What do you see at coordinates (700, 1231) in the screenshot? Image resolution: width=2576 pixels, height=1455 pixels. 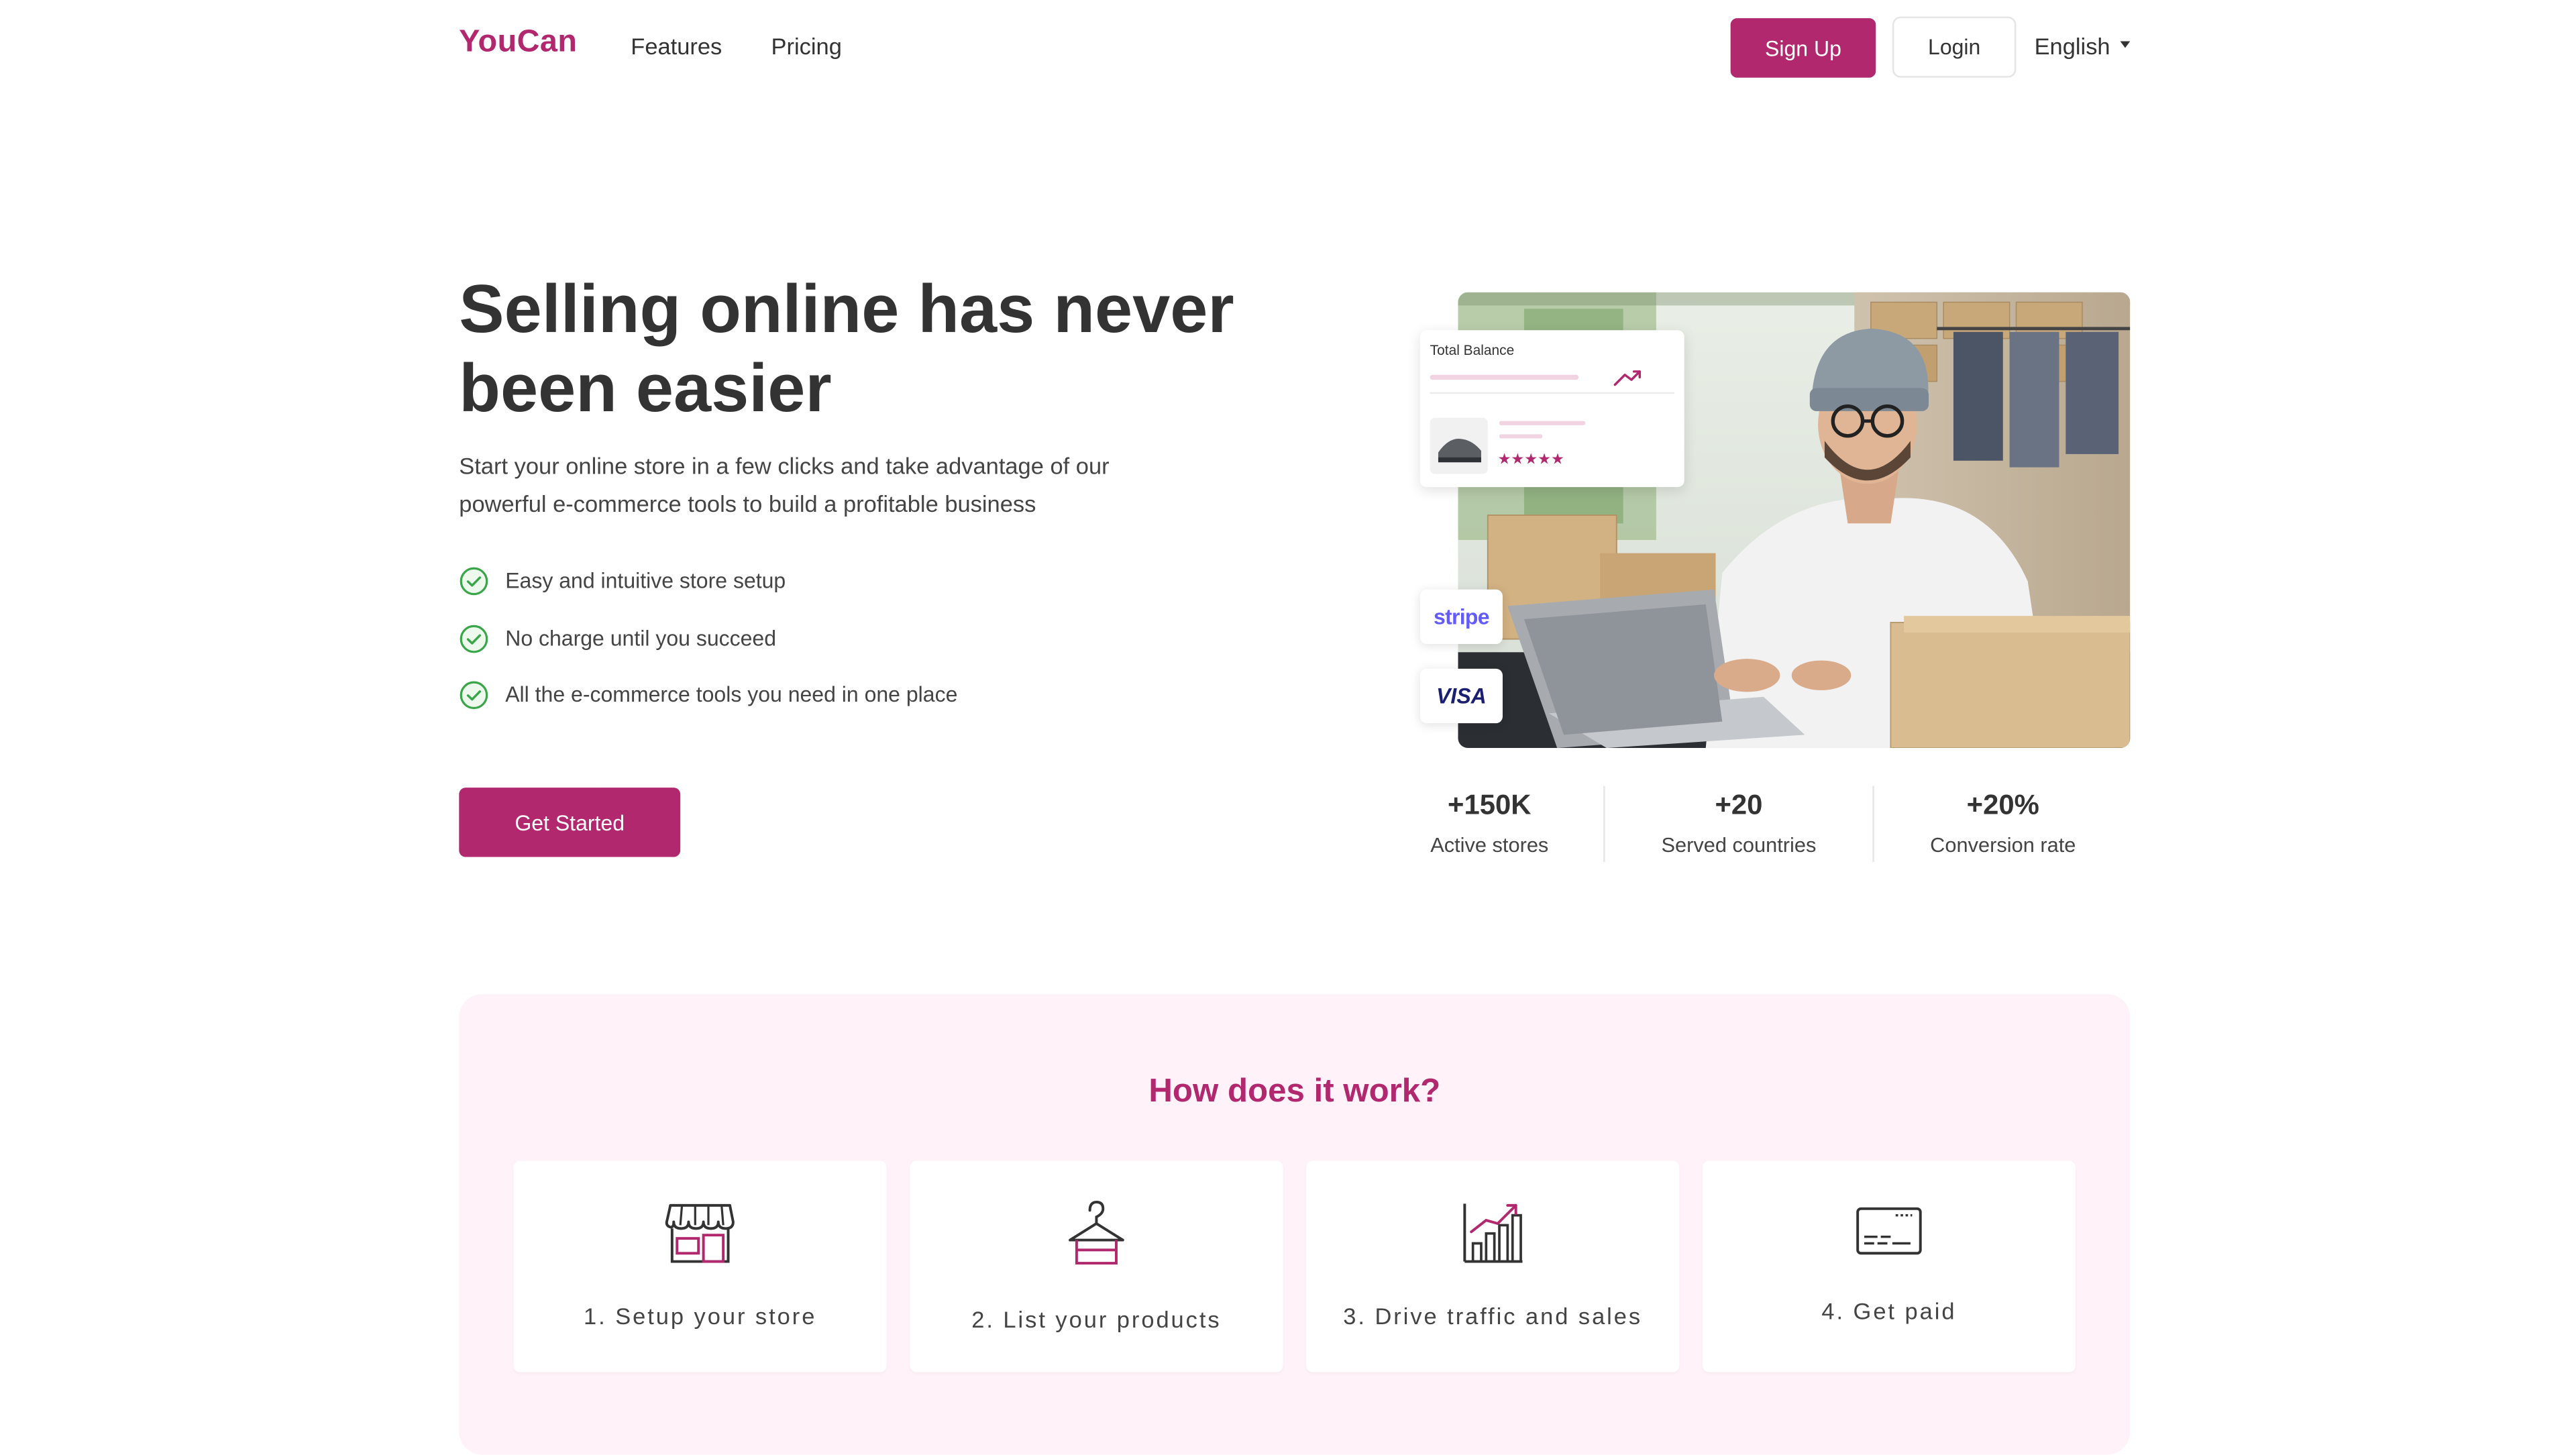 I see `storefront-icon` at bounding box center [700, 1231].